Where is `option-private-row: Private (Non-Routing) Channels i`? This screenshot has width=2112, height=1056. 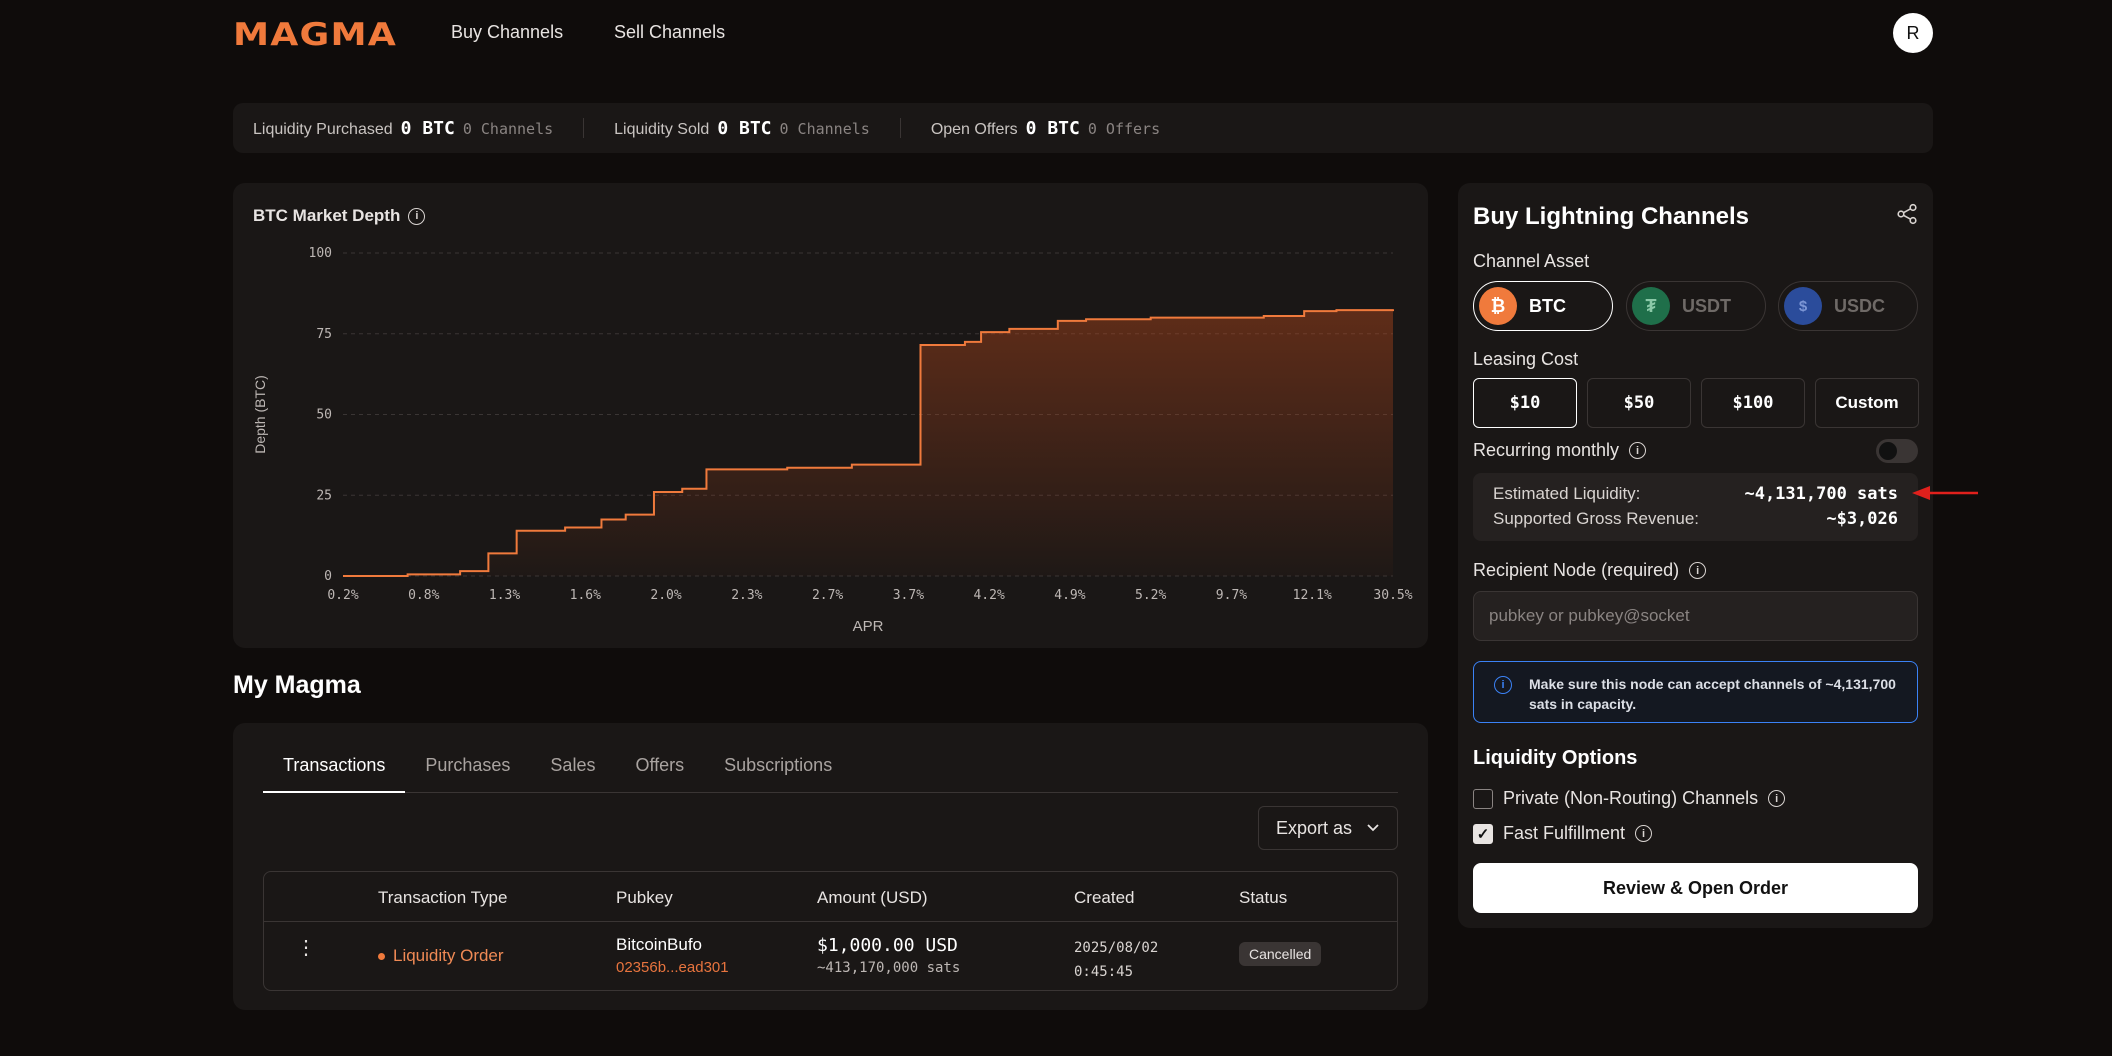
option-private-row: Private (Non-Routing) Channels i is located at coordinates (1629, 798).